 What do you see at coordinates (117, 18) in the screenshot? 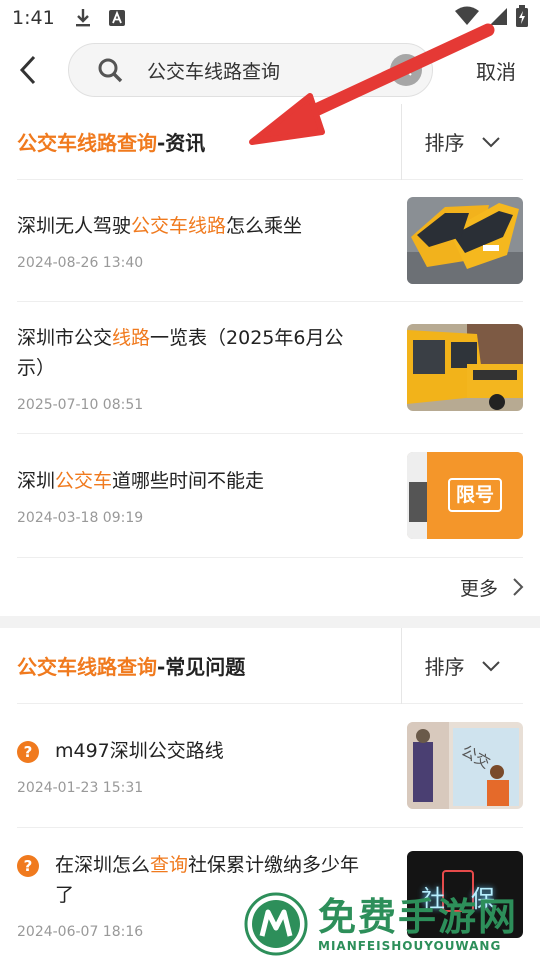
I see `text-icon` at bounding box center [117, 18].